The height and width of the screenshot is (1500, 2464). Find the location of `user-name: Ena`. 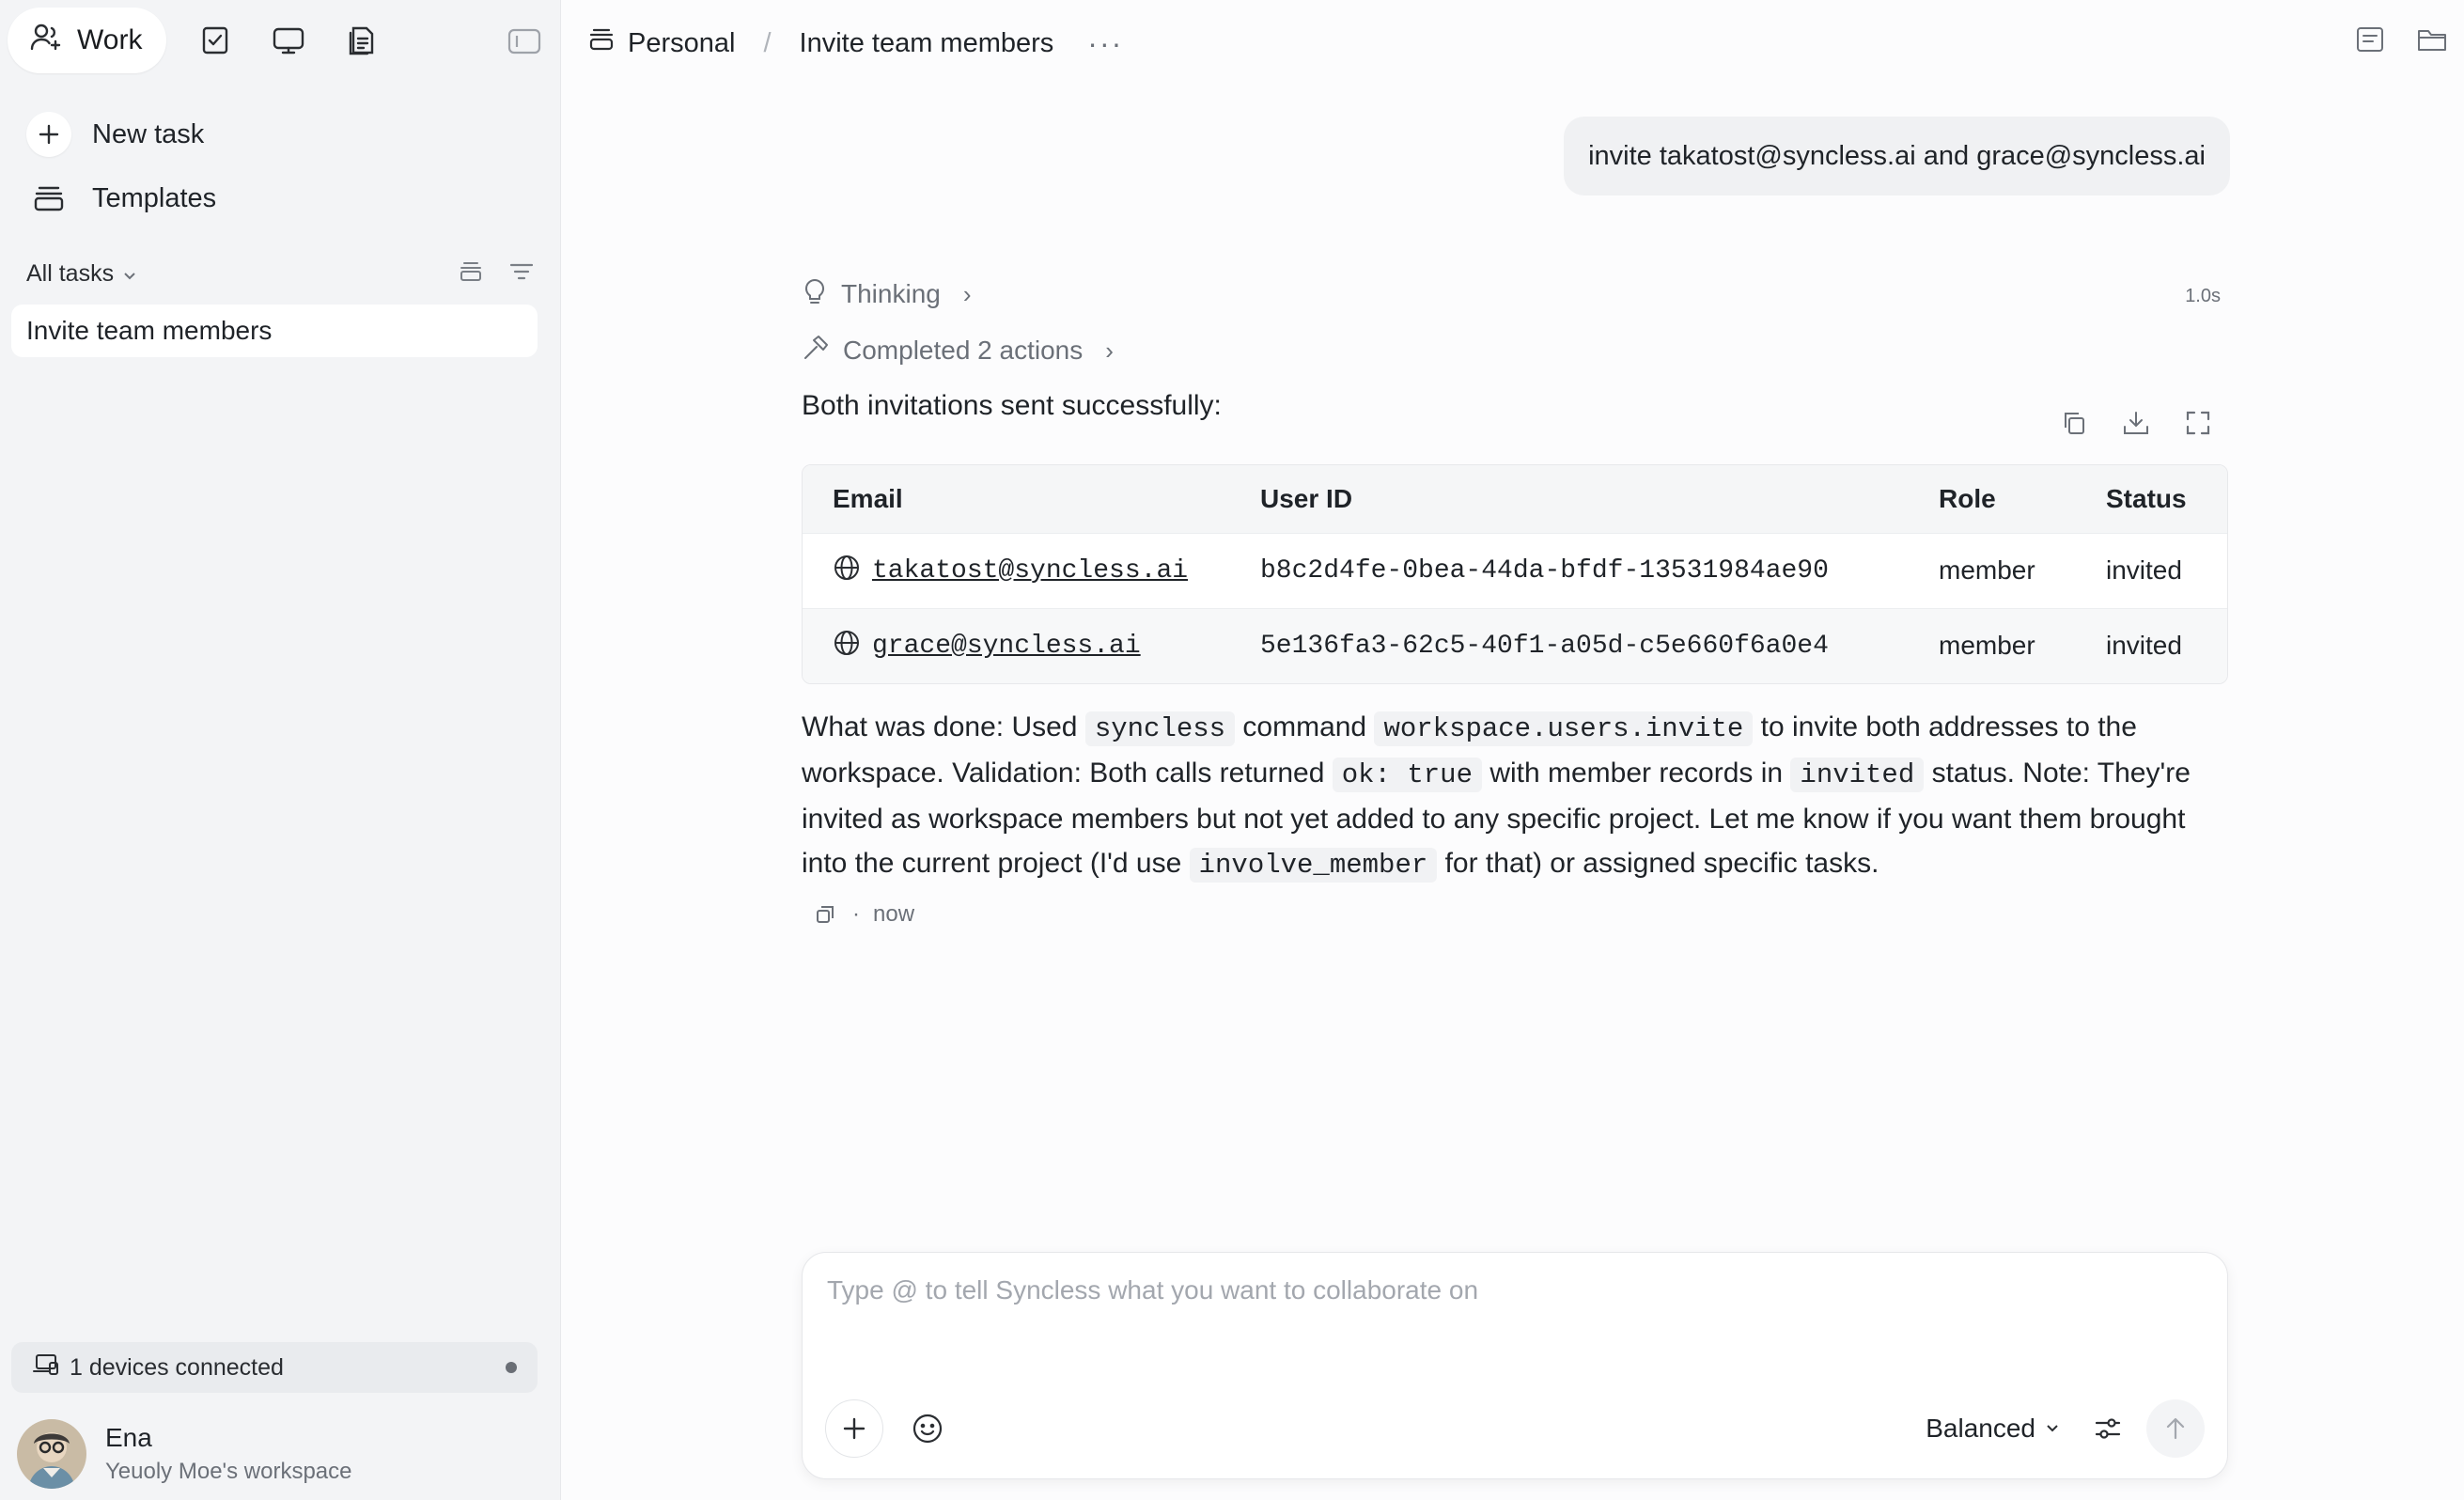

user-name: Ena is located at coordinates (128, 1437).